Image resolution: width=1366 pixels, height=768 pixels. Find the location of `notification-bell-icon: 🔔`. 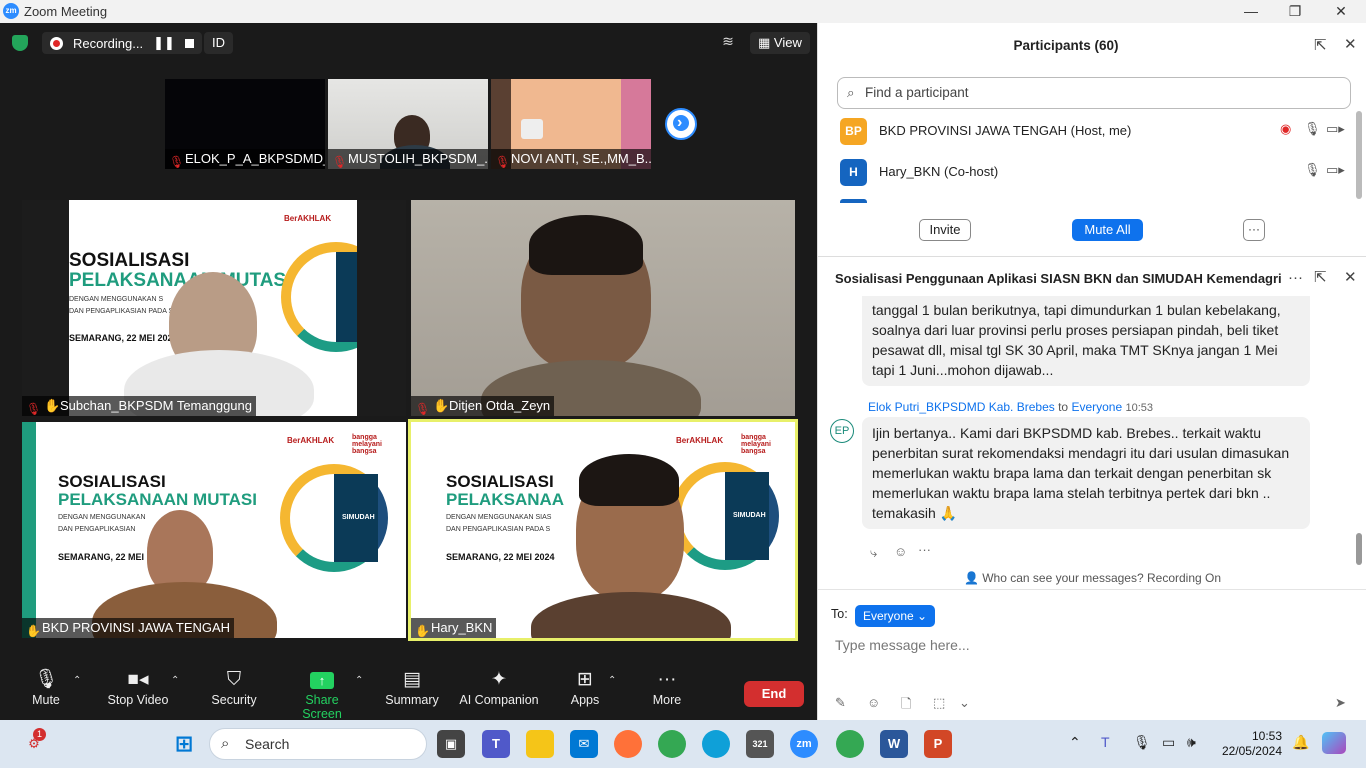

notification-bell-icon: 🔔 is located at coordinates (1300, 742).